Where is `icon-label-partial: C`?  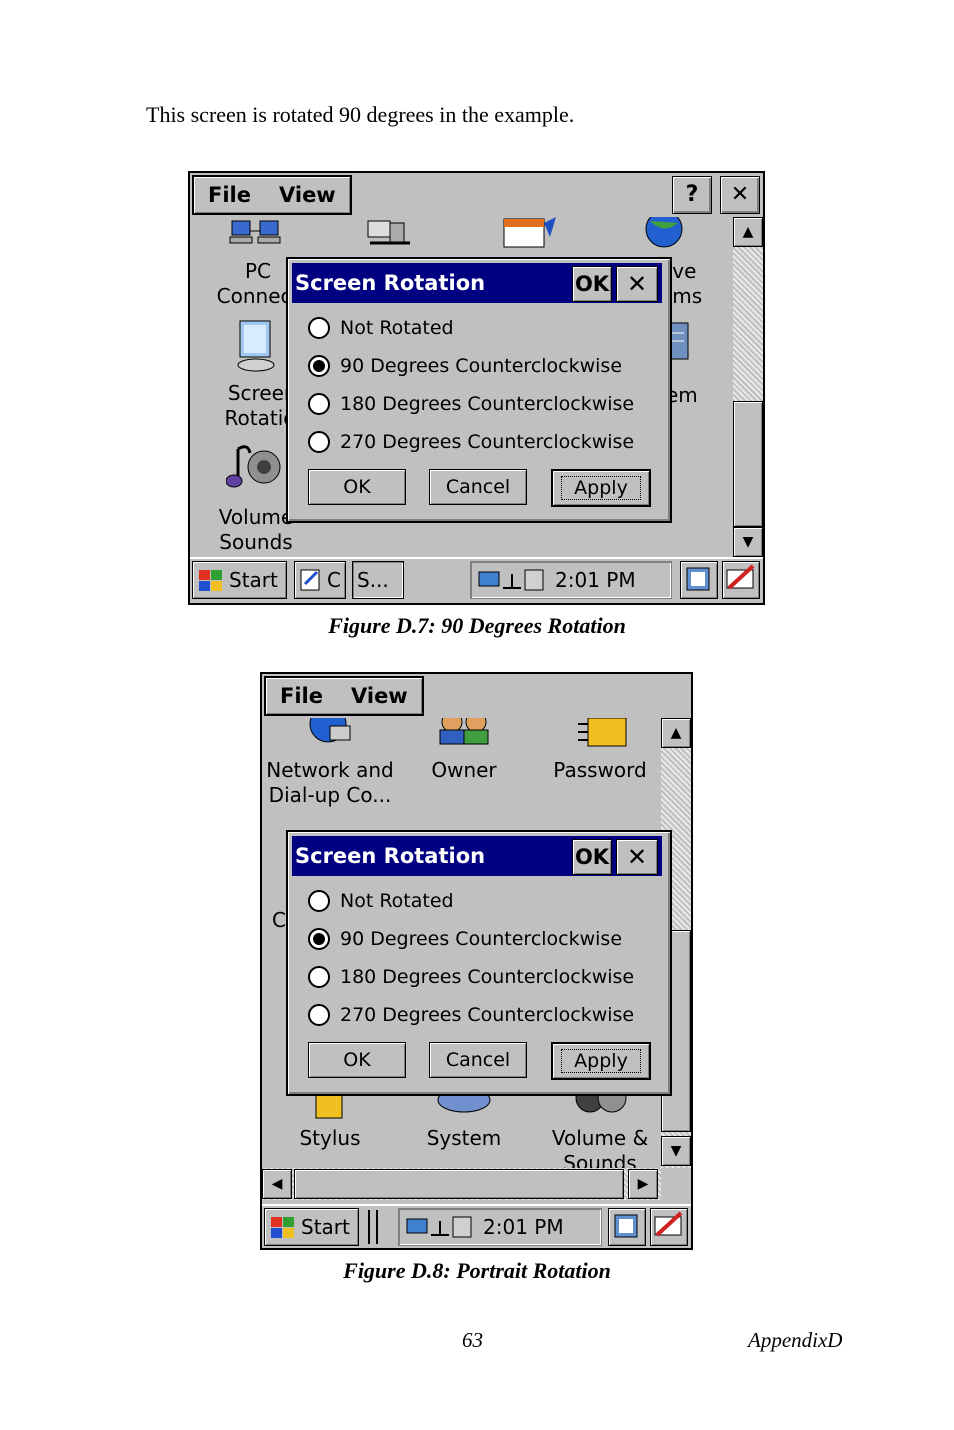
icon-label-partial: C is located at coordinates (279, 920).